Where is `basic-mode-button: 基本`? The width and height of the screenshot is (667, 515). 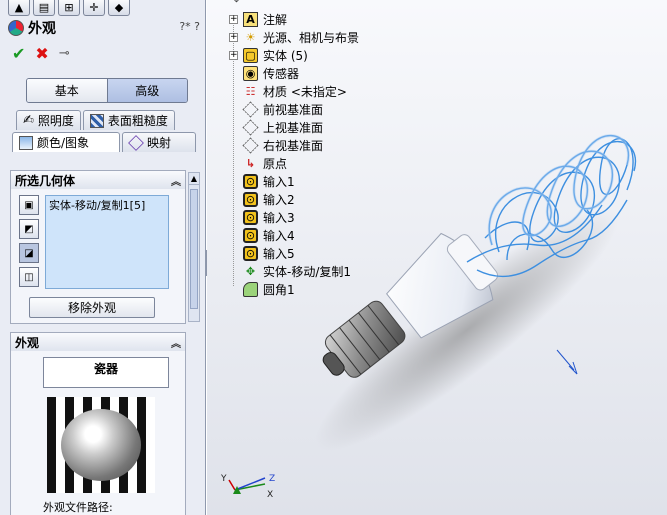 basic-mode-button: 基本 is located at coordinates (67, 90).